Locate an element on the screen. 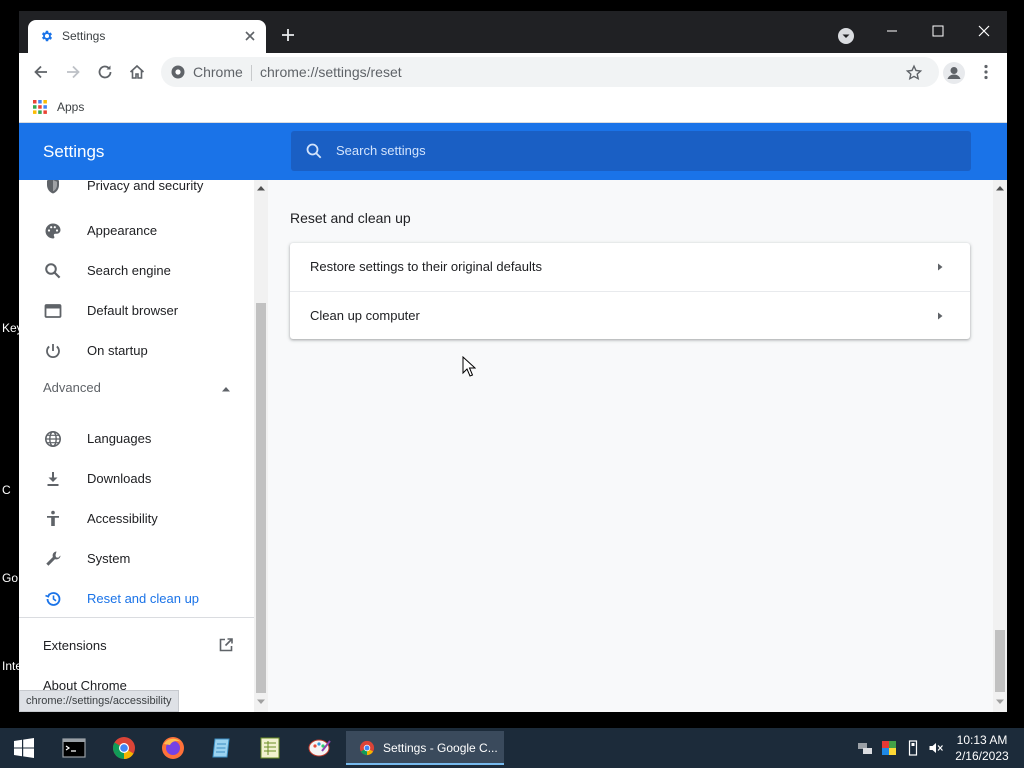 The height and width of the screenshot is (768, 1024). sidebar-item-on-startup: On startup is located at coordinates (136, 351).